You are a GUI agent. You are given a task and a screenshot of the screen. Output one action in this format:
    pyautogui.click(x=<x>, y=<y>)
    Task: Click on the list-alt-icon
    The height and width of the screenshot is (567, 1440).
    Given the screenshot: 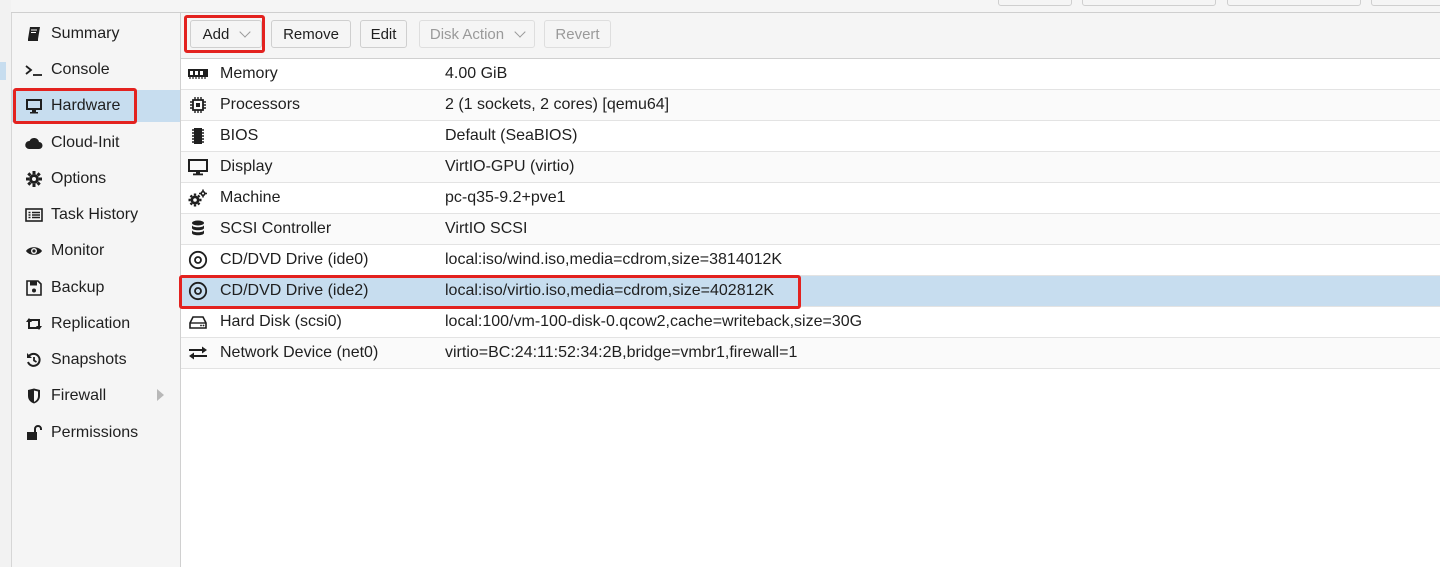 What is the action you would take?
    pyautogui.click(x=34, y=215)
    